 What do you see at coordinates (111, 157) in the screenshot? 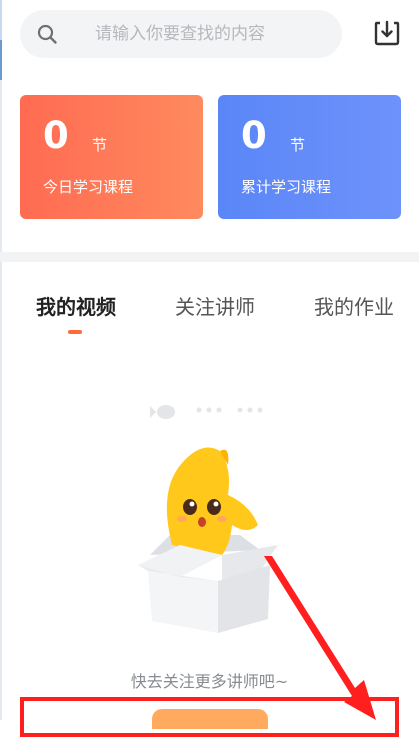
I see `today-courses-card: 0 节 今日学习课程` at bounding box center [111, 157].